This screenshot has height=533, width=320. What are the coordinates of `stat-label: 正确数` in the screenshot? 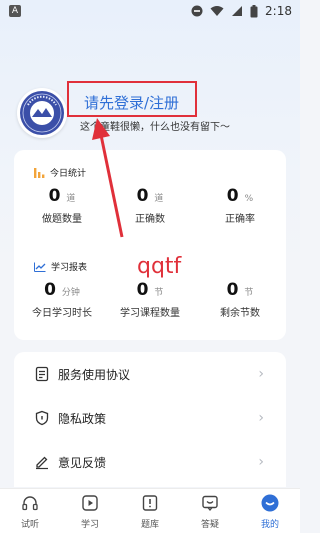 It's located at (150, 219).